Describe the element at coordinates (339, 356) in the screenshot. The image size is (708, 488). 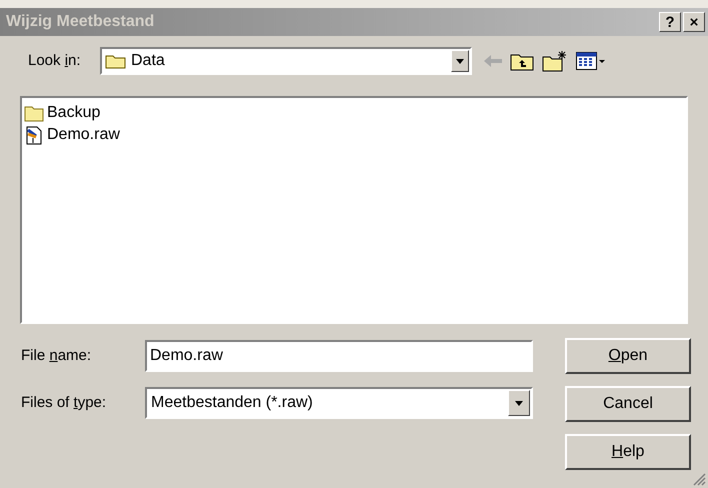
I see `file-name-field: Demo.raw` at that location.